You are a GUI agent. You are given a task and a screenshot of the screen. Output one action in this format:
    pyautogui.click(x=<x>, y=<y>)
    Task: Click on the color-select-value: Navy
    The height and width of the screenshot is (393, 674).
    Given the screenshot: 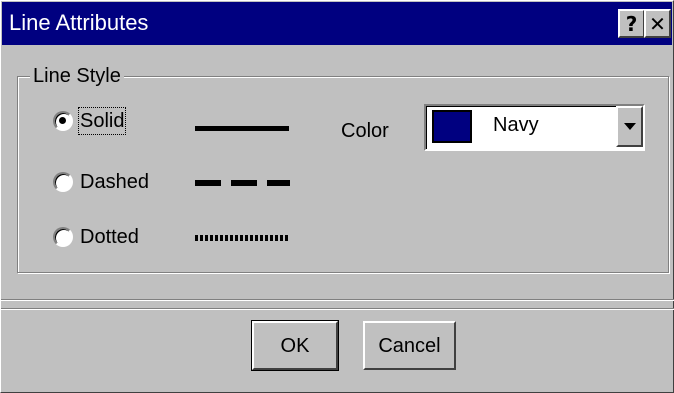 What is the action you would take?
    pyautogui.click(x=516, y=125)
    